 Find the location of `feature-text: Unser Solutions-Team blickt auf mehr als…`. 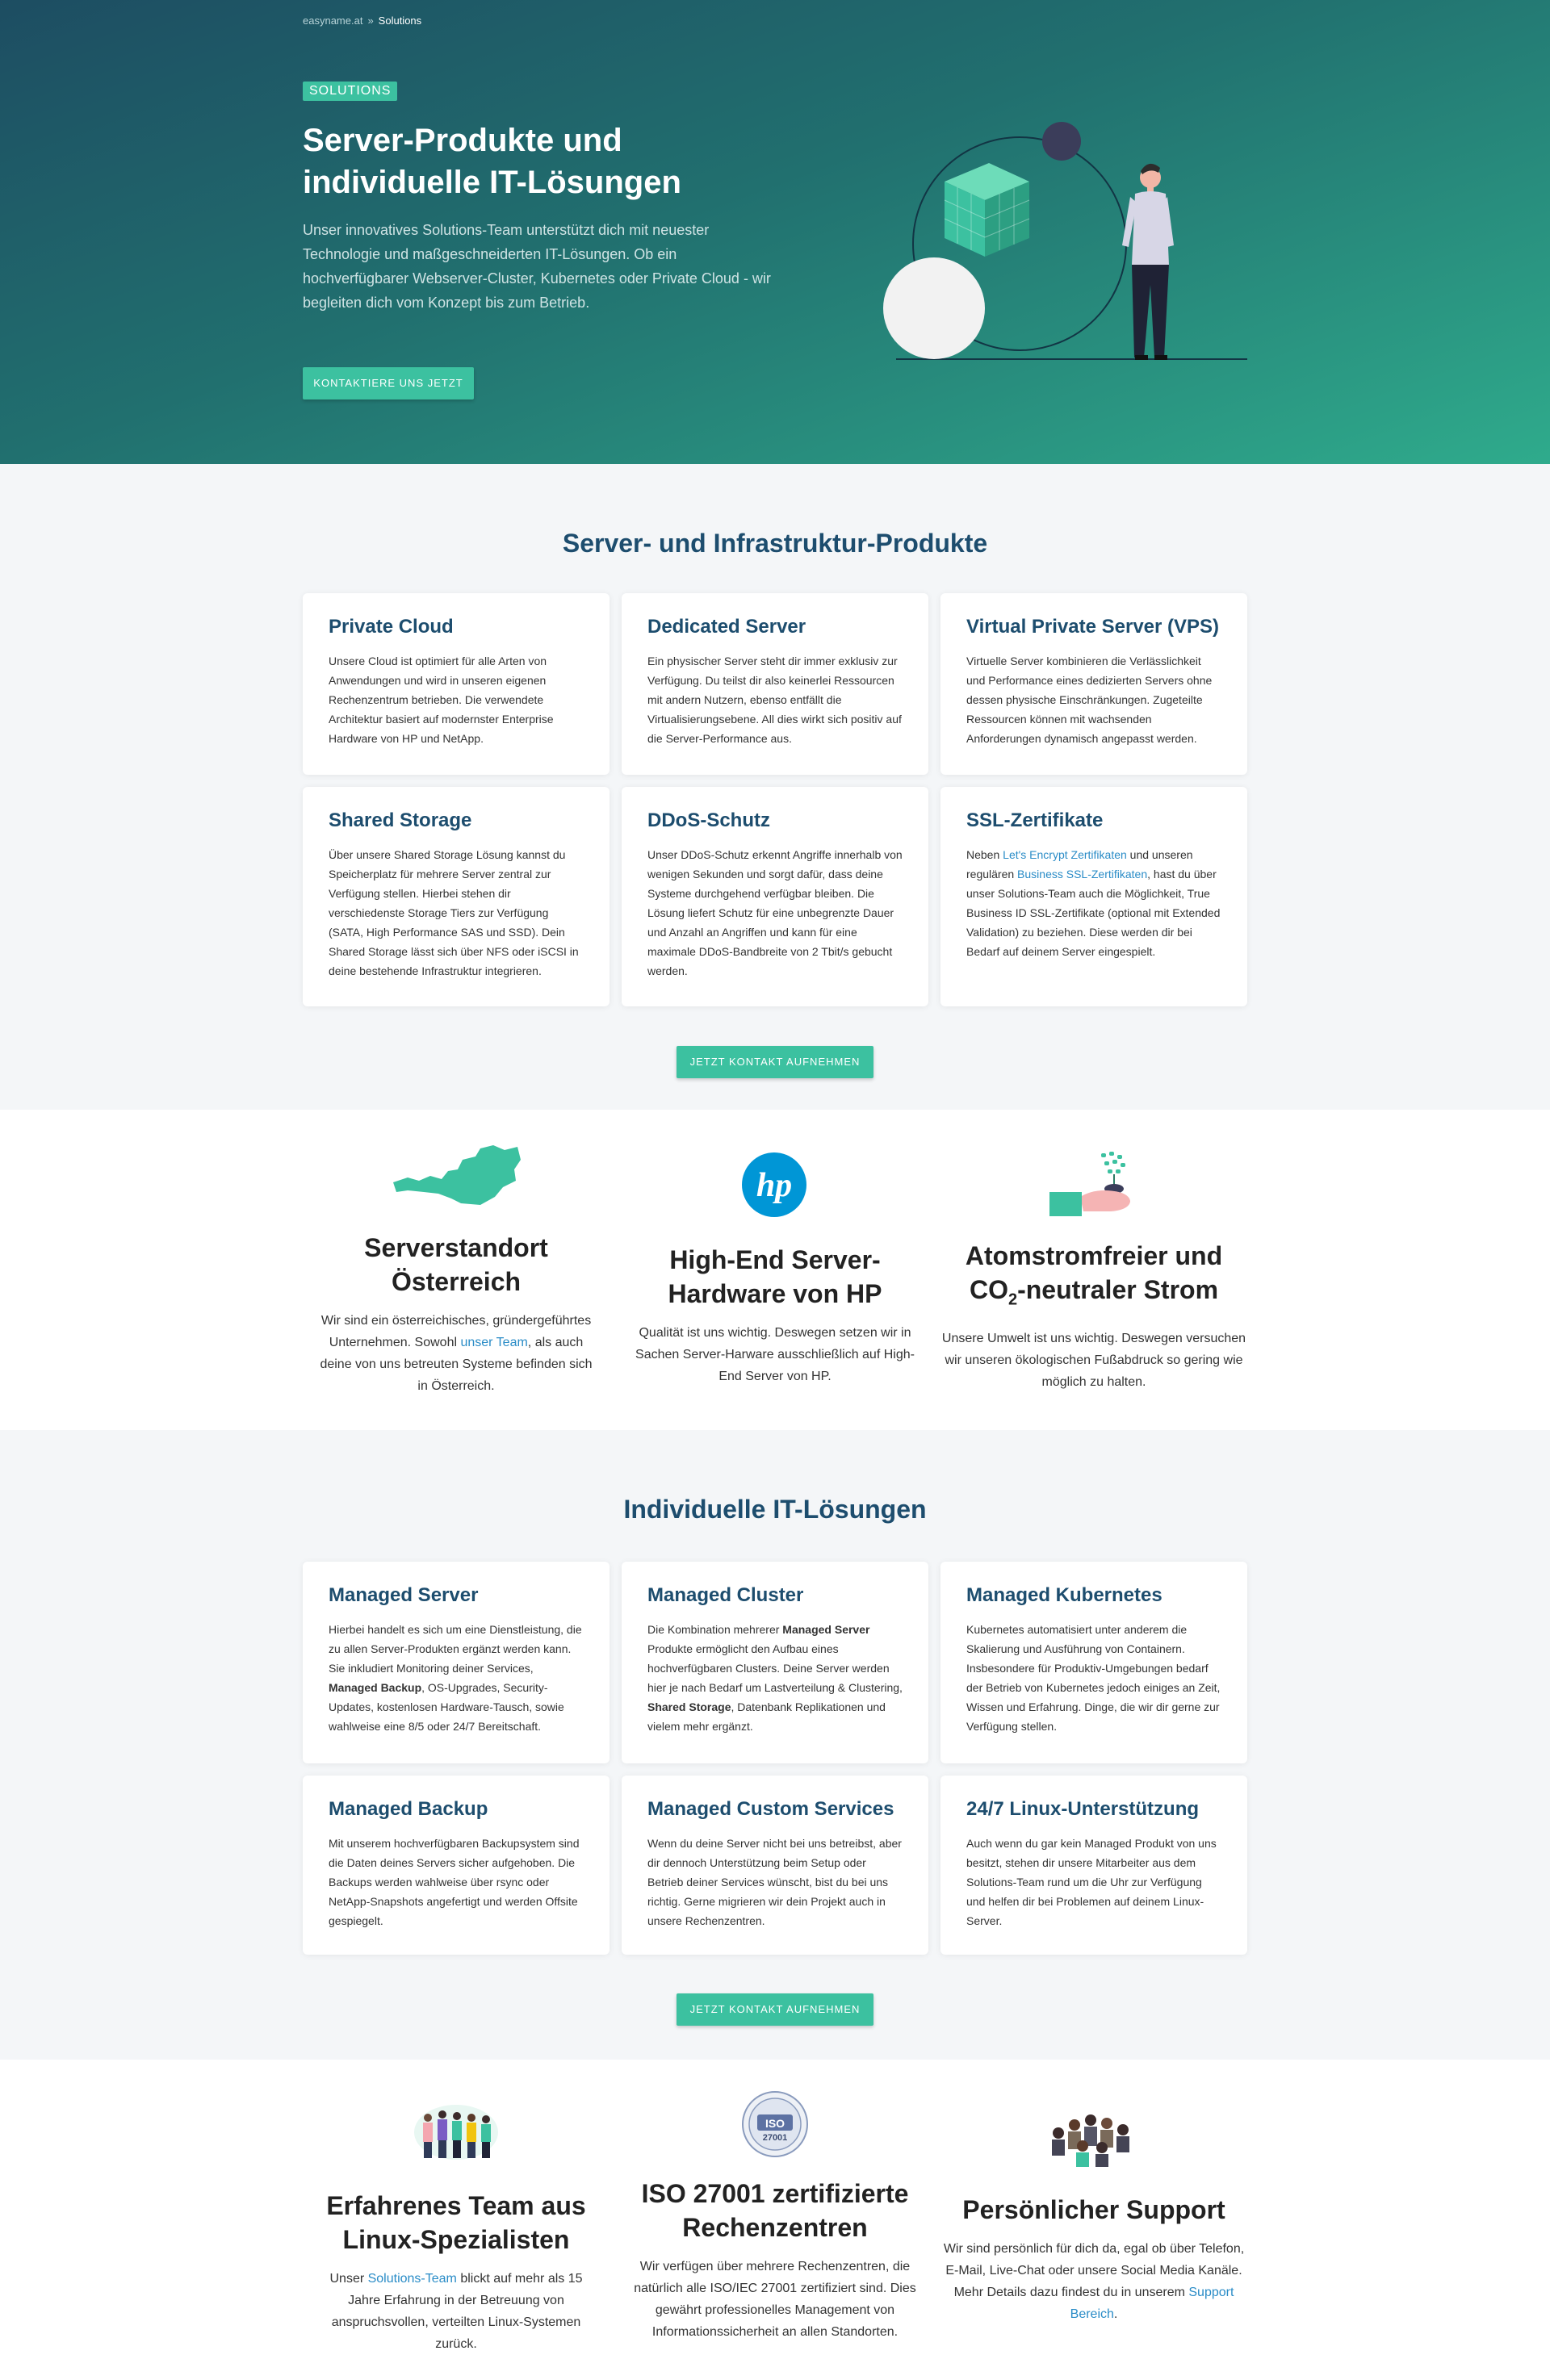

feature-text: Unser Solutions-Team blickt auf mehr als… is located at coordinates (456, 2311).